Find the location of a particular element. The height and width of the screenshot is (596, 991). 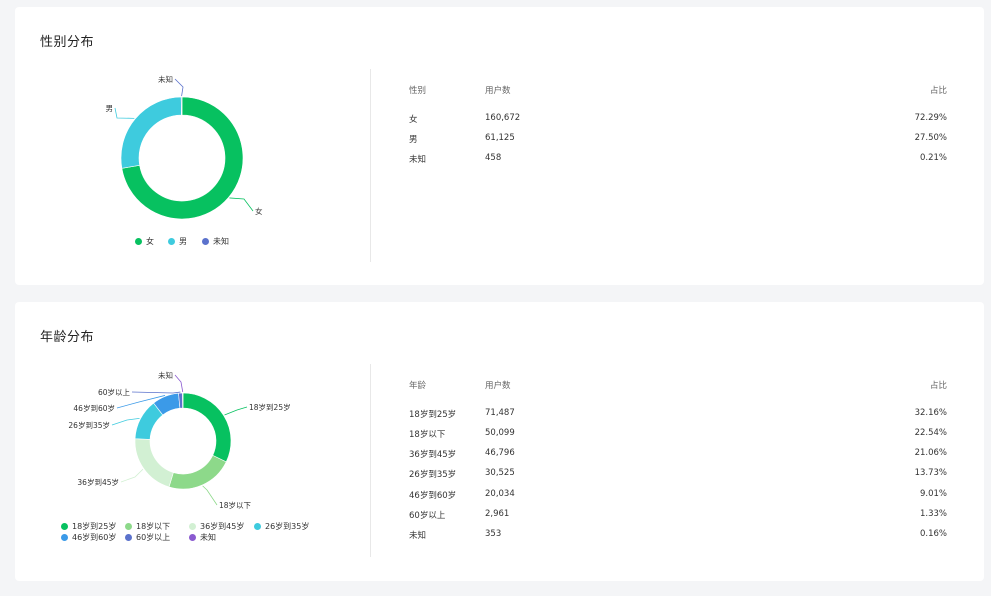

header-age: 年龄 is located at coordinates (418, 386).